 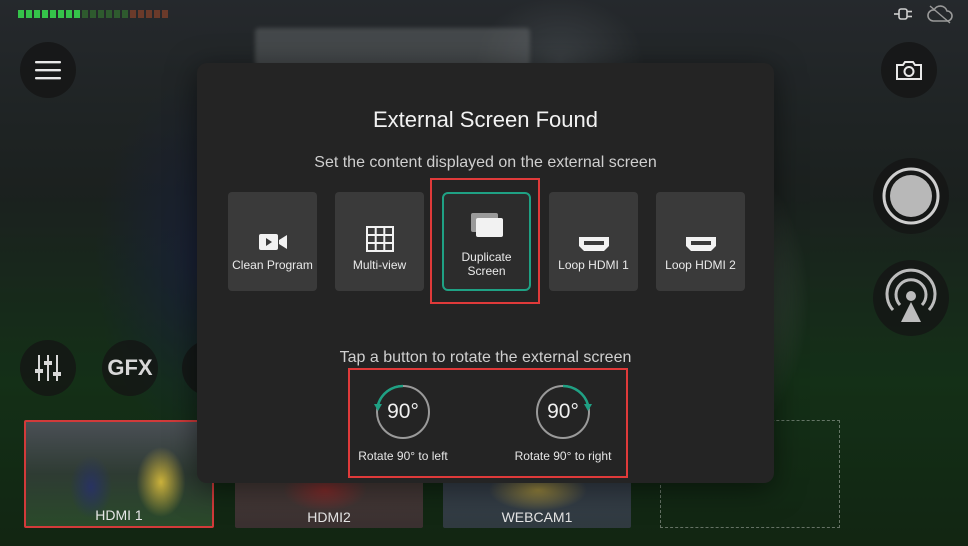 I want to click on cloud-icon, so click(x=940, y=14).